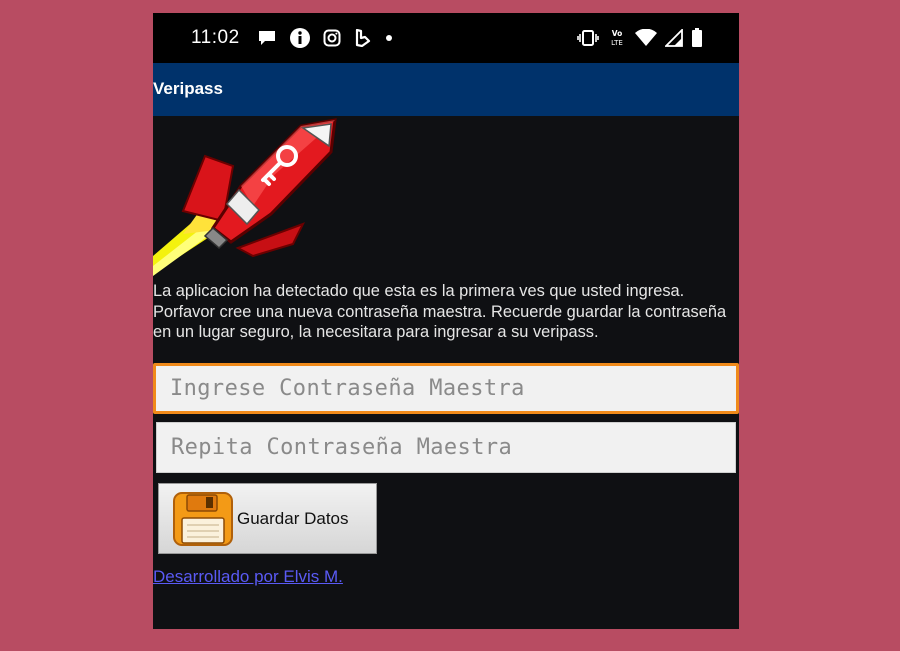  I want to click on save-button-label: Guardar Datos, so click(293, 518).